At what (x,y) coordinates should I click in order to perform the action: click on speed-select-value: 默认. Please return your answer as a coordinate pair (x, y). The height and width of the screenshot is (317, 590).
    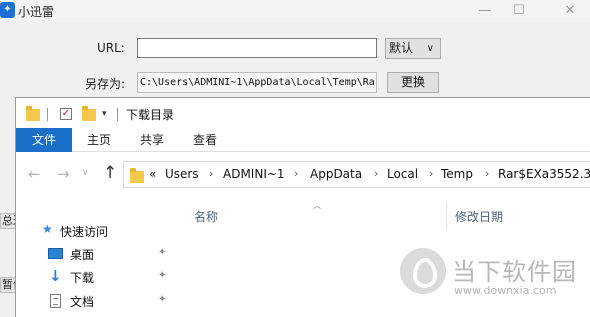
    Looking at the image, I should click on (401, 48).